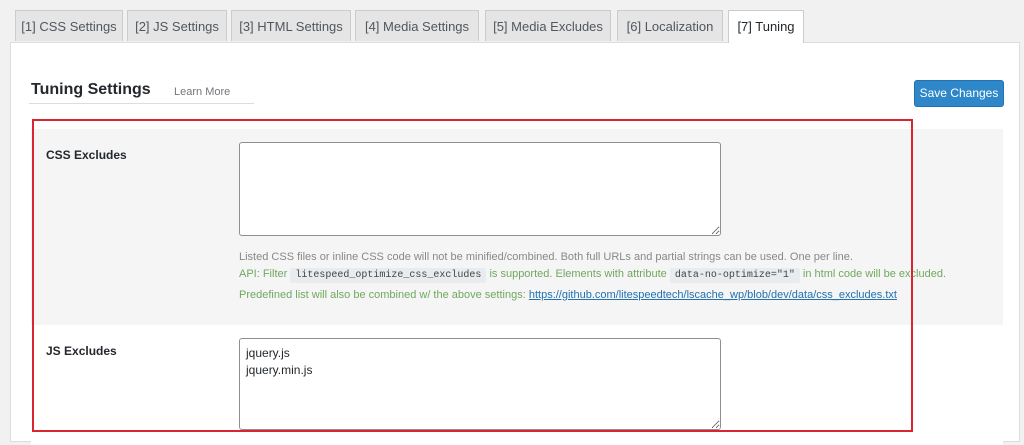 The image size is (1024, 445). What do you see at coordinates (959, 93) in the screenshot?
I see `save-changes-button: Save Changes` at bounding box center [959, 93].